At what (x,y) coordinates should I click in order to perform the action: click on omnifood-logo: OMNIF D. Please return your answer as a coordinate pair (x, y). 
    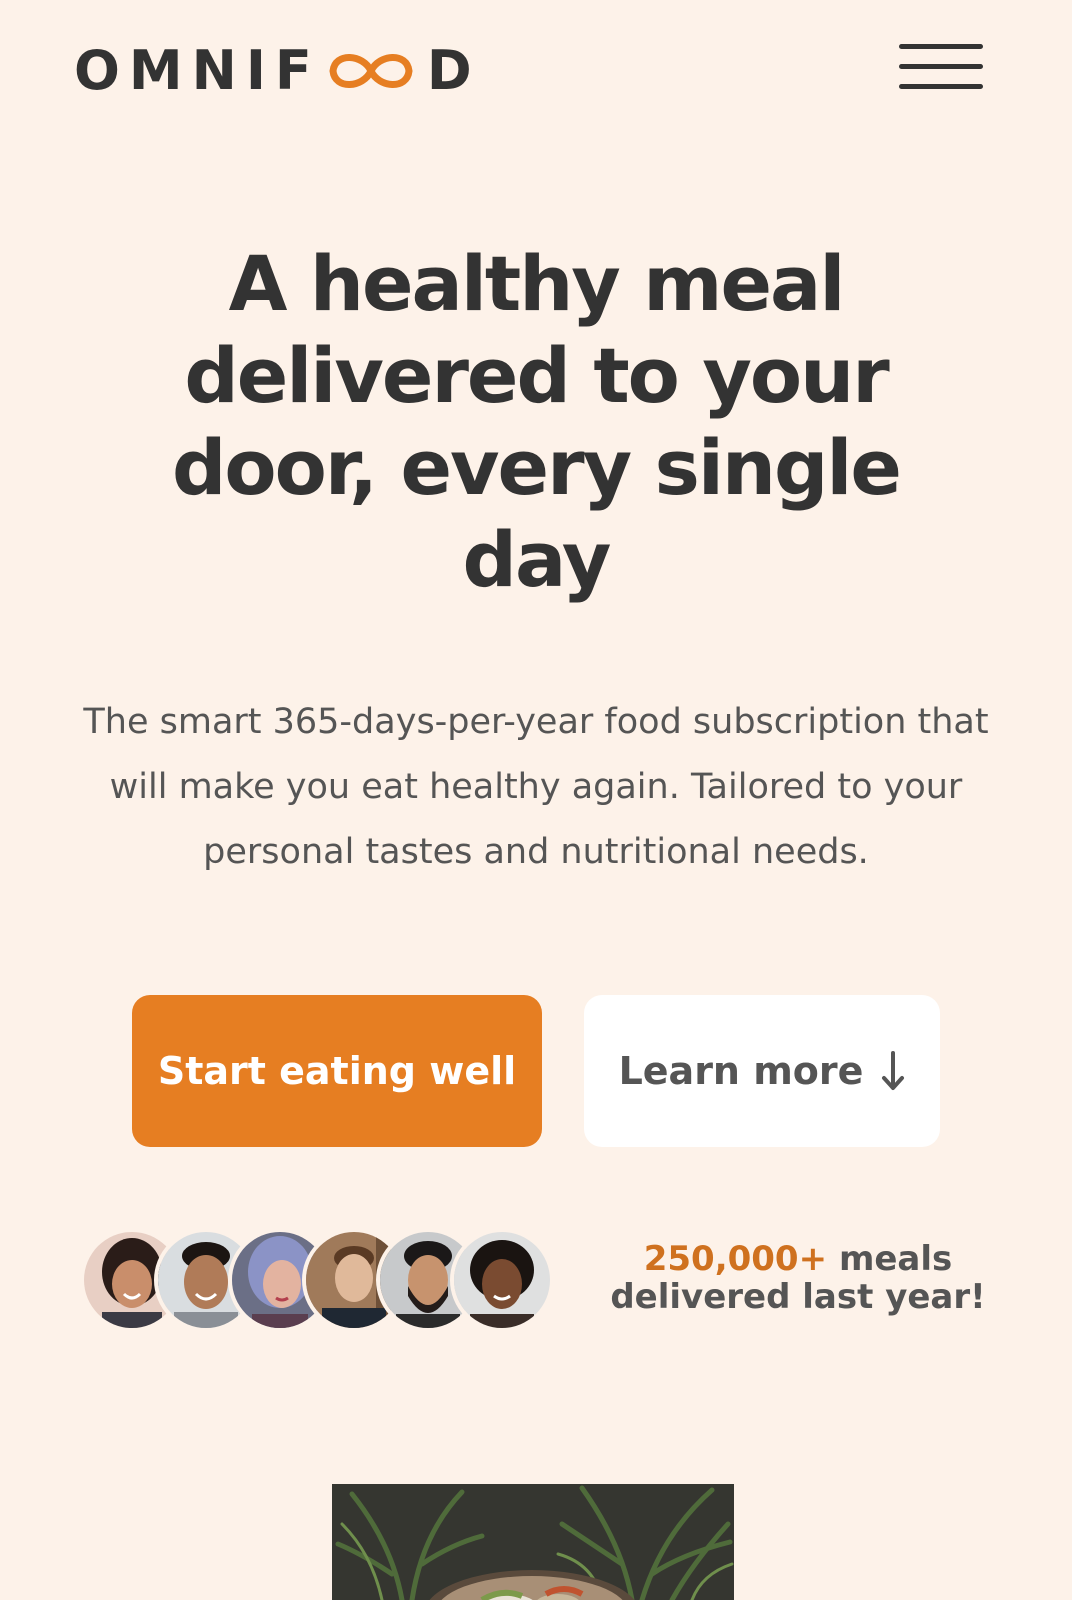
    Looking at the image, I should click on (277, 71).